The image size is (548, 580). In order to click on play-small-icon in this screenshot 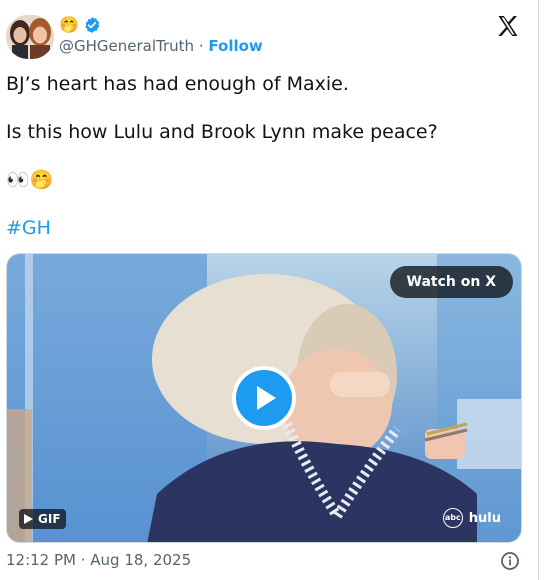, I will do `click(28, 519)`.